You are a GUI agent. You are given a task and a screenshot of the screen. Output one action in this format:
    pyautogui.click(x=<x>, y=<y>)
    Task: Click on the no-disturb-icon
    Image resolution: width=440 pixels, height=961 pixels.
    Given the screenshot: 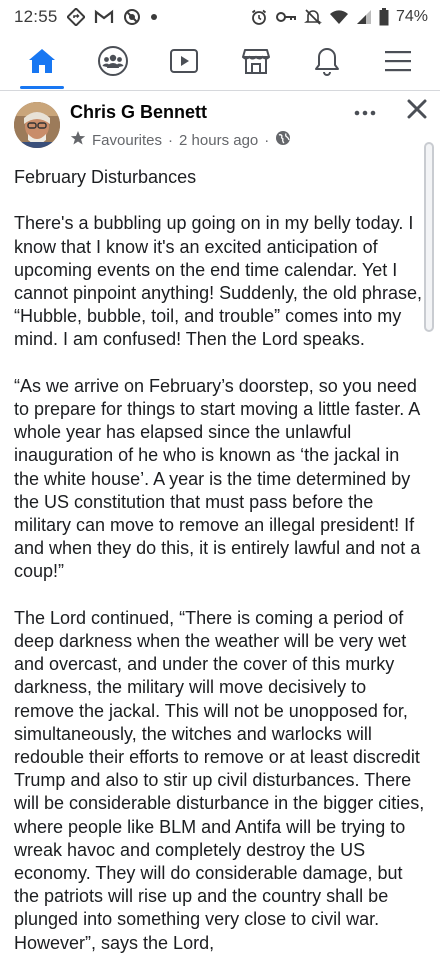 What is the action you would take?
    pyautogui.click(x=132, y=17)
    